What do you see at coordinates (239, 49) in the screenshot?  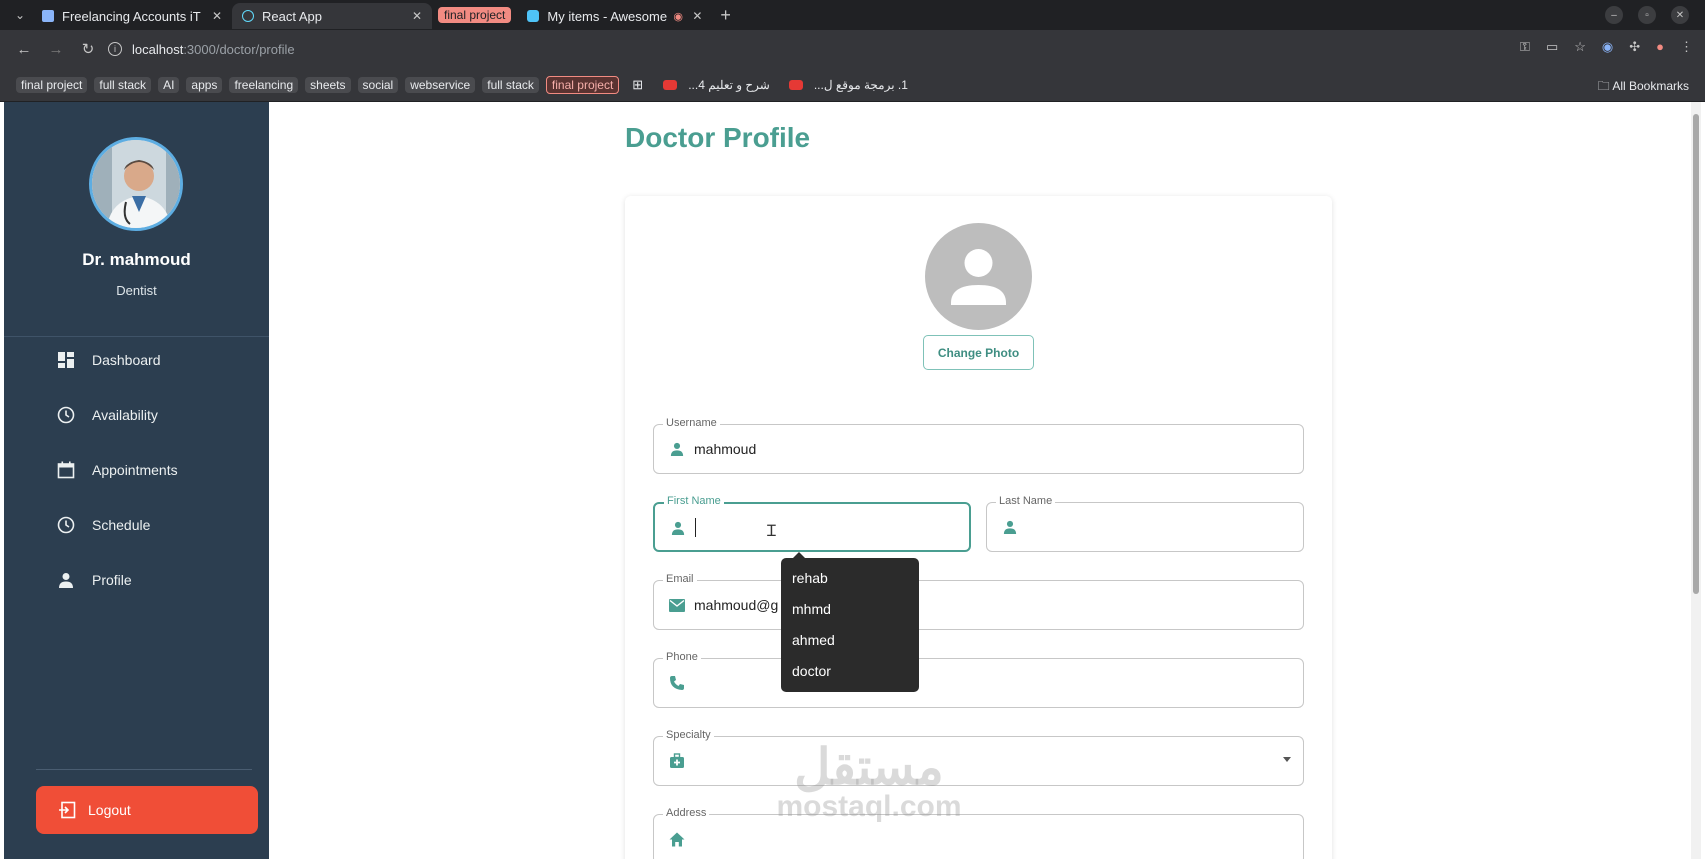 I see `url-path: :3000/doctor/profile` at bounding box center [239, 49].